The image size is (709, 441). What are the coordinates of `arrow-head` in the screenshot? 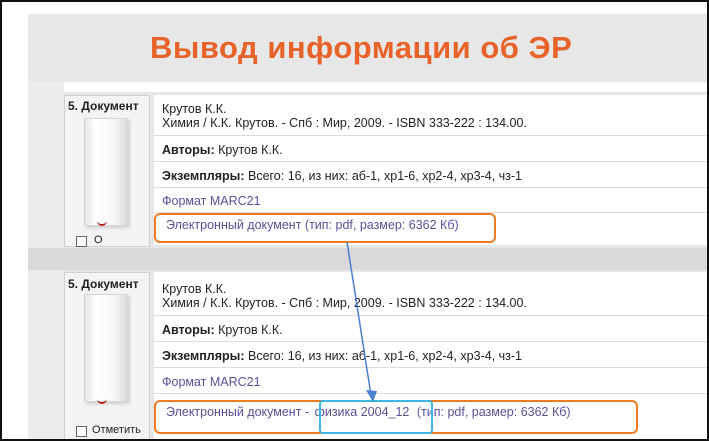 It's located at (371, 396).